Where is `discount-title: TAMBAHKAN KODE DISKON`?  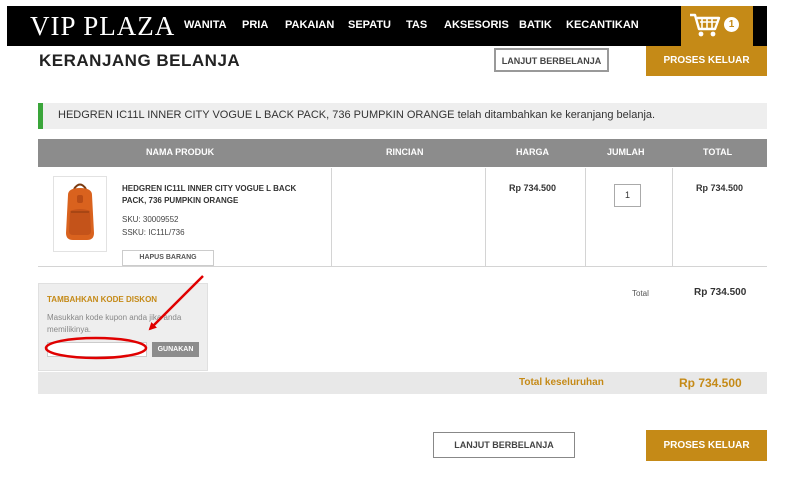 discount-title: TAMBAHKAN KODE DISKON is located at coordinates (102, 299).